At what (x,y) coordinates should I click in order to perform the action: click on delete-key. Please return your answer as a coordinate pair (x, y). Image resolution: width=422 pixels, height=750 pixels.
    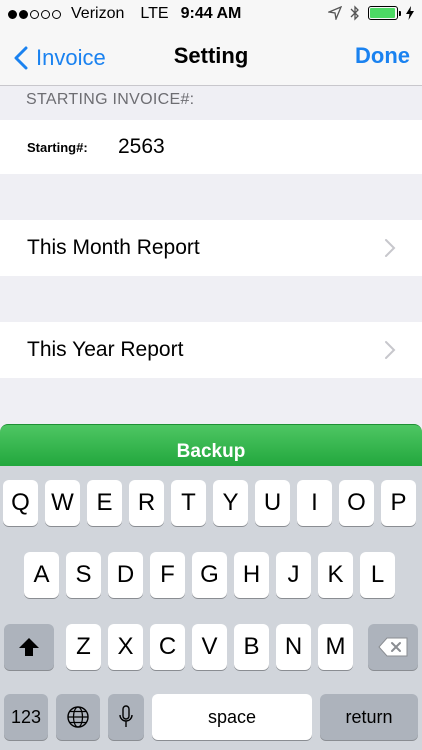
    Looking at the image, I should click on (393, 647).